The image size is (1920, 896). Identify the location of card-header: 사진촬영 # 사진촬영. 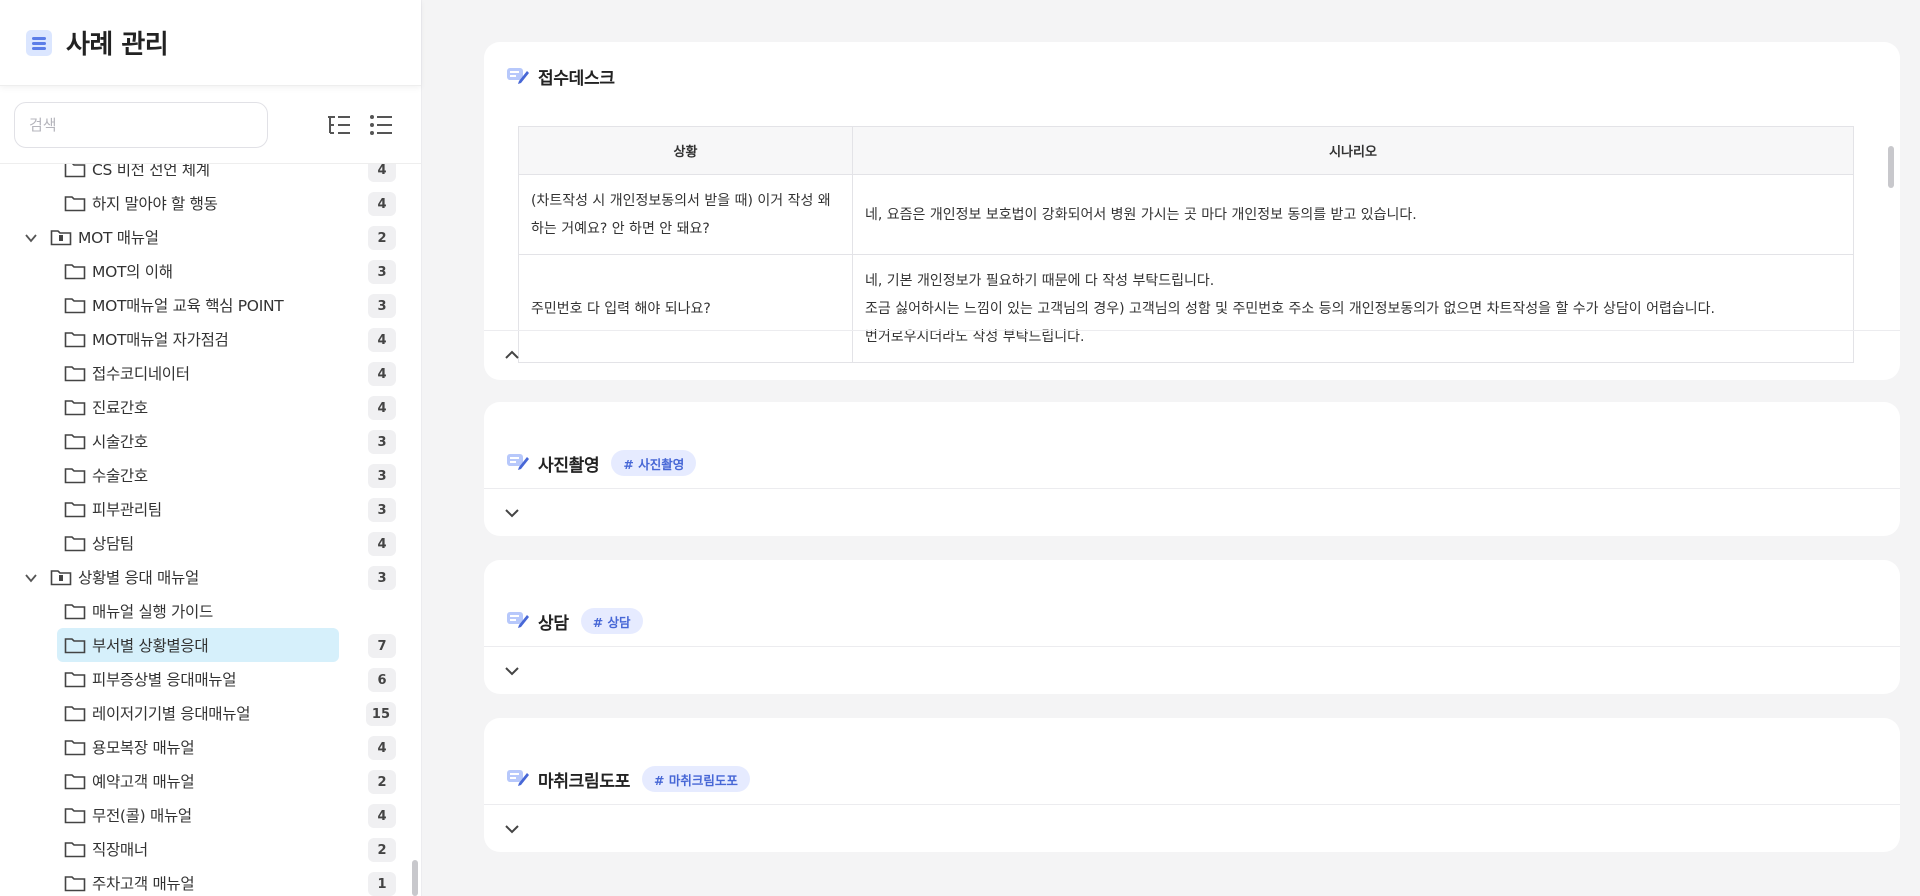
(601, 463).